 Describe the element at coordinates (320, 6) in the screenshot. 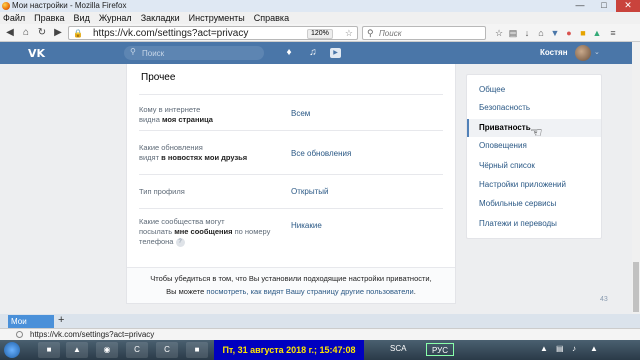

I see `title-bar: Мои настройки - Mozilla Firefox — □ ✕` at that location.